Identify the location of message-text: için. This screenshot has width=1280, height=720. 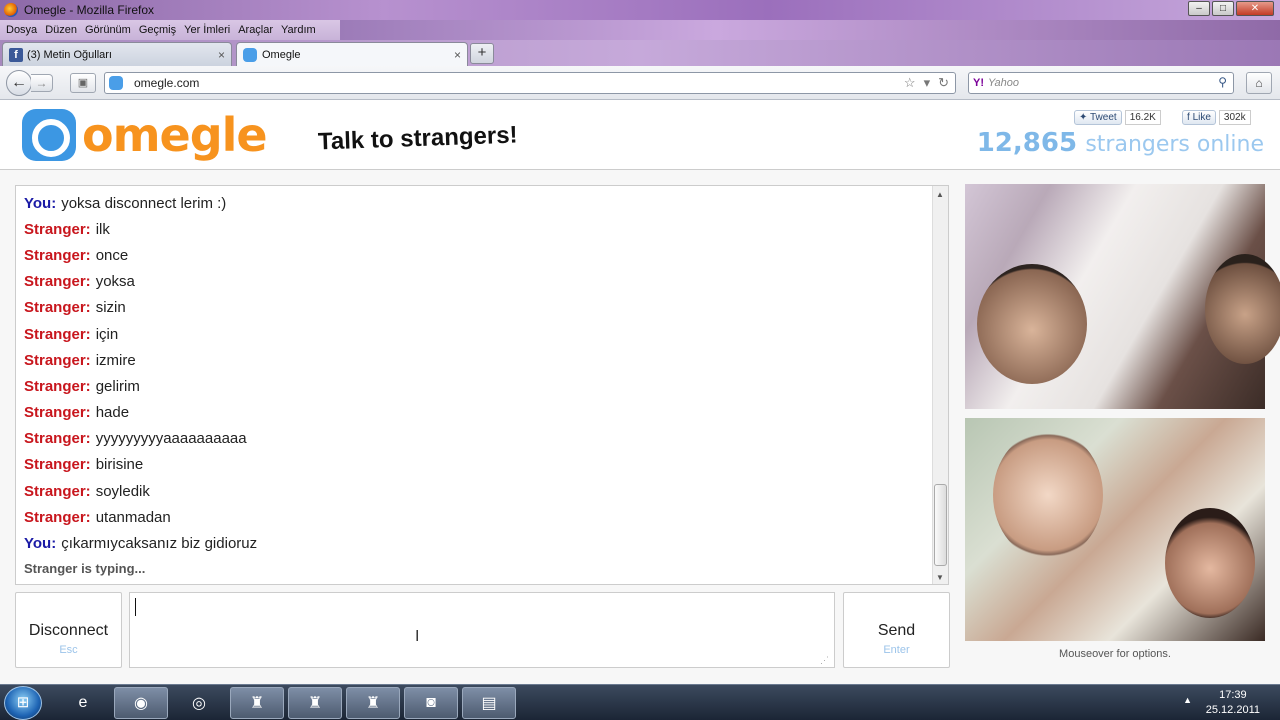
(107, 334).